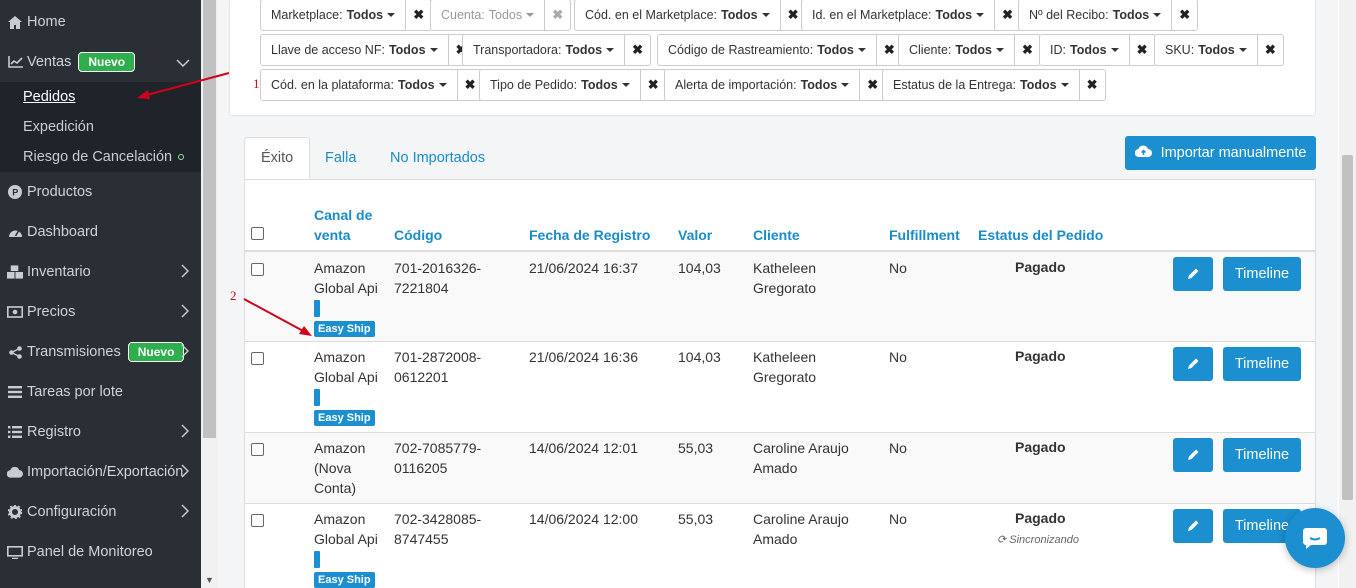 This screenshot has height=588, width=1356. What do you see at coordinates (257, 233) in the screenshot?
I see `select-all-checkbox` at bounding box center [257, 233].